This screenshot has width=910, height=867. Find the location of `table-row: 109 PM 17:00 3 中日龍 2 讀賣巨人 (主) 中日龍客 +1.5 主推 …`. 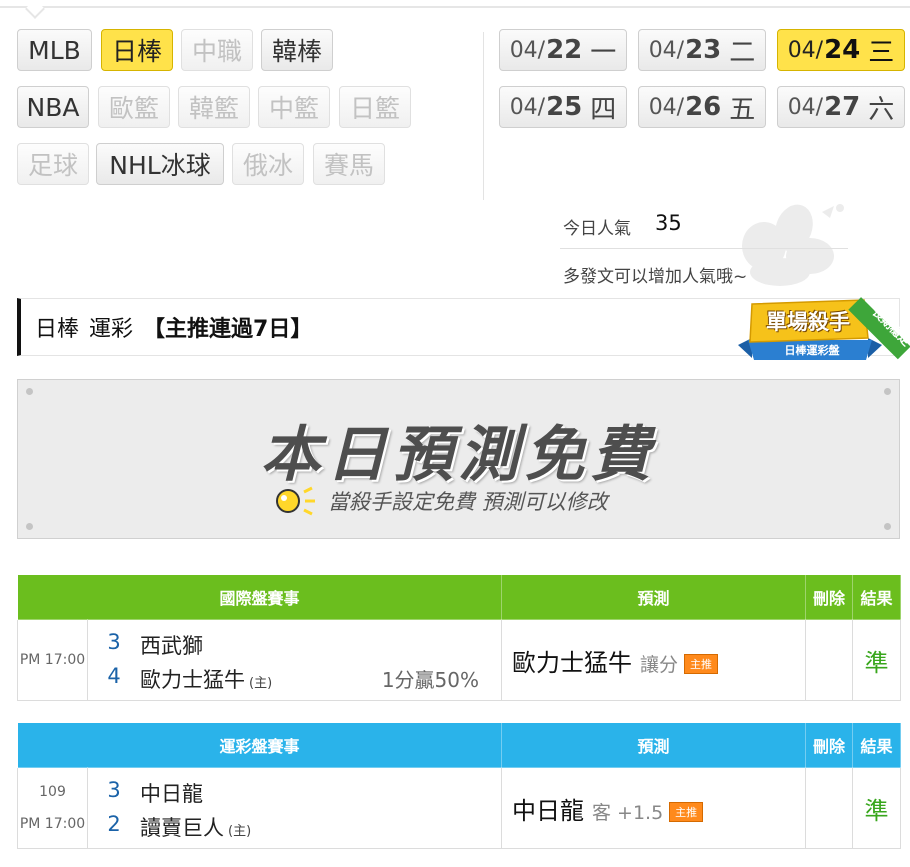

table-row: 109 PM 17:00 3 中日龍 2 讀賣巨人 (主) 中日龍客 +1.5 主推 … is located at coordinates (459, 808).